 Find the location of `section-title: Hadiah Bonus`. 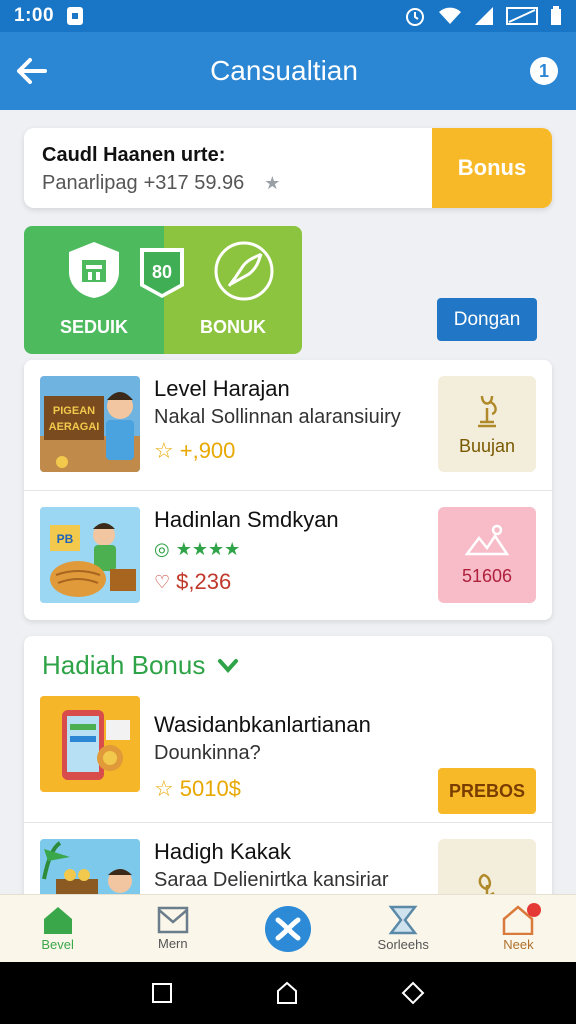

section-title: Hadiah Bonus is located at coordinates (140, 665).